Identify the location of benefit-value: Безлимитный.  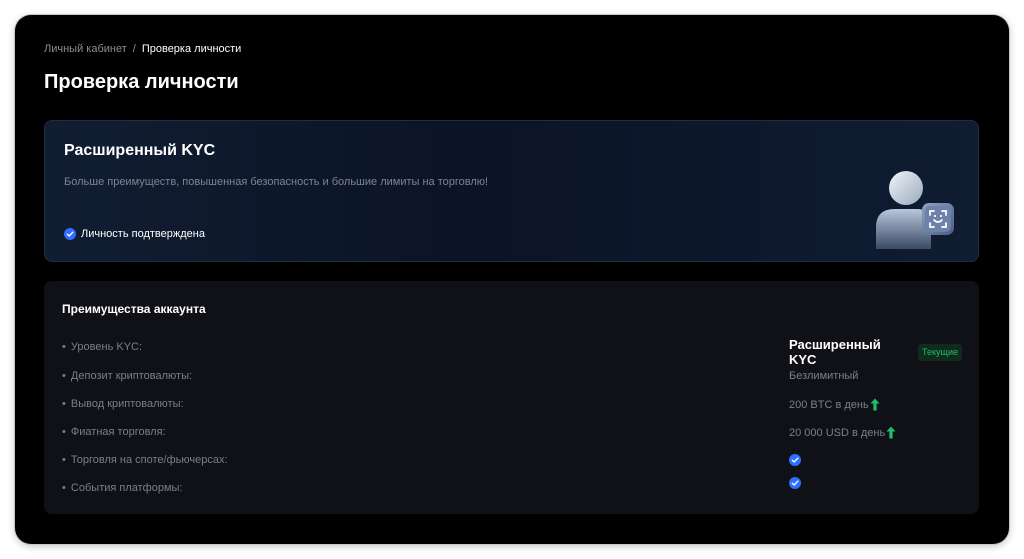
(824, 376).